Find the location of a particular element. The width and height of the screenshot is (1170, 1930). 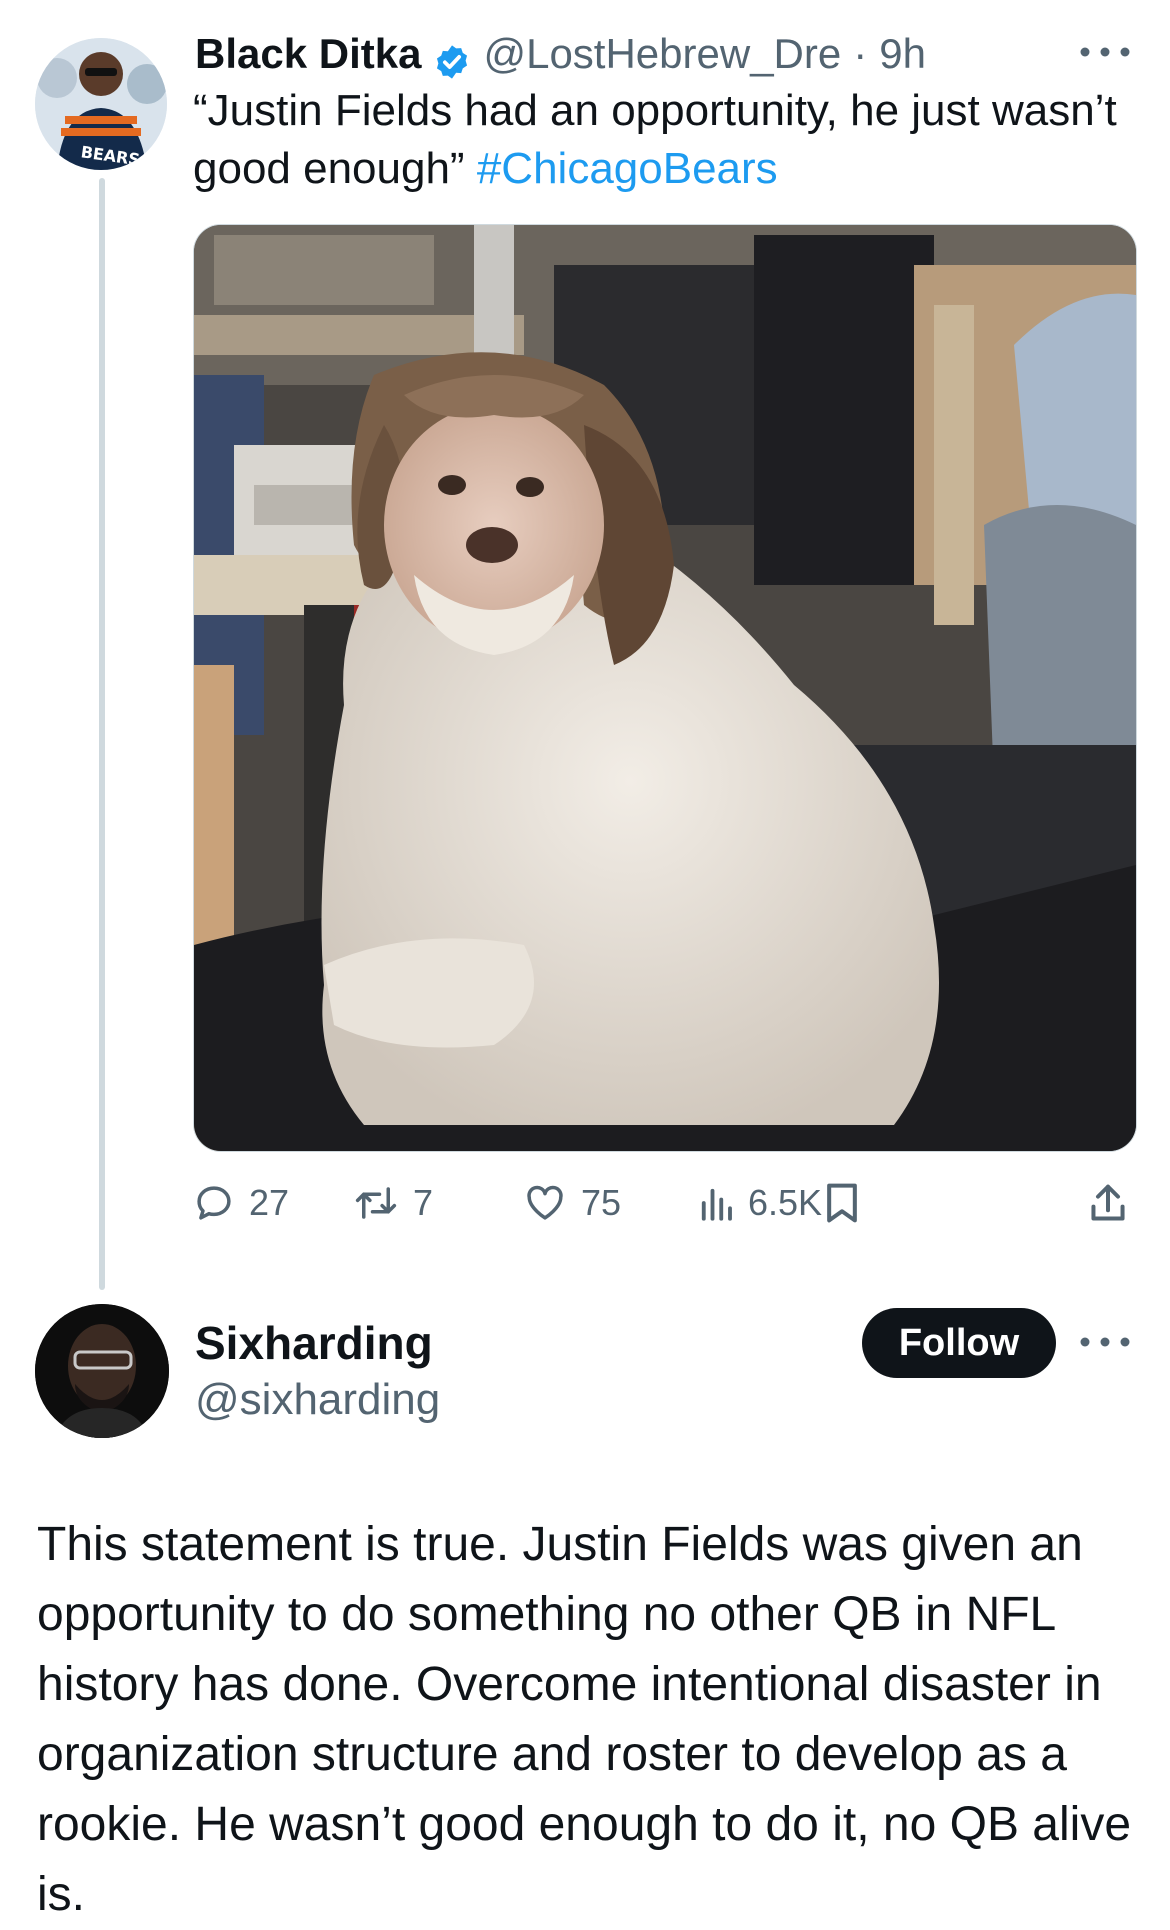

views-action: 6.5K is located at coordinates (760, 1203).